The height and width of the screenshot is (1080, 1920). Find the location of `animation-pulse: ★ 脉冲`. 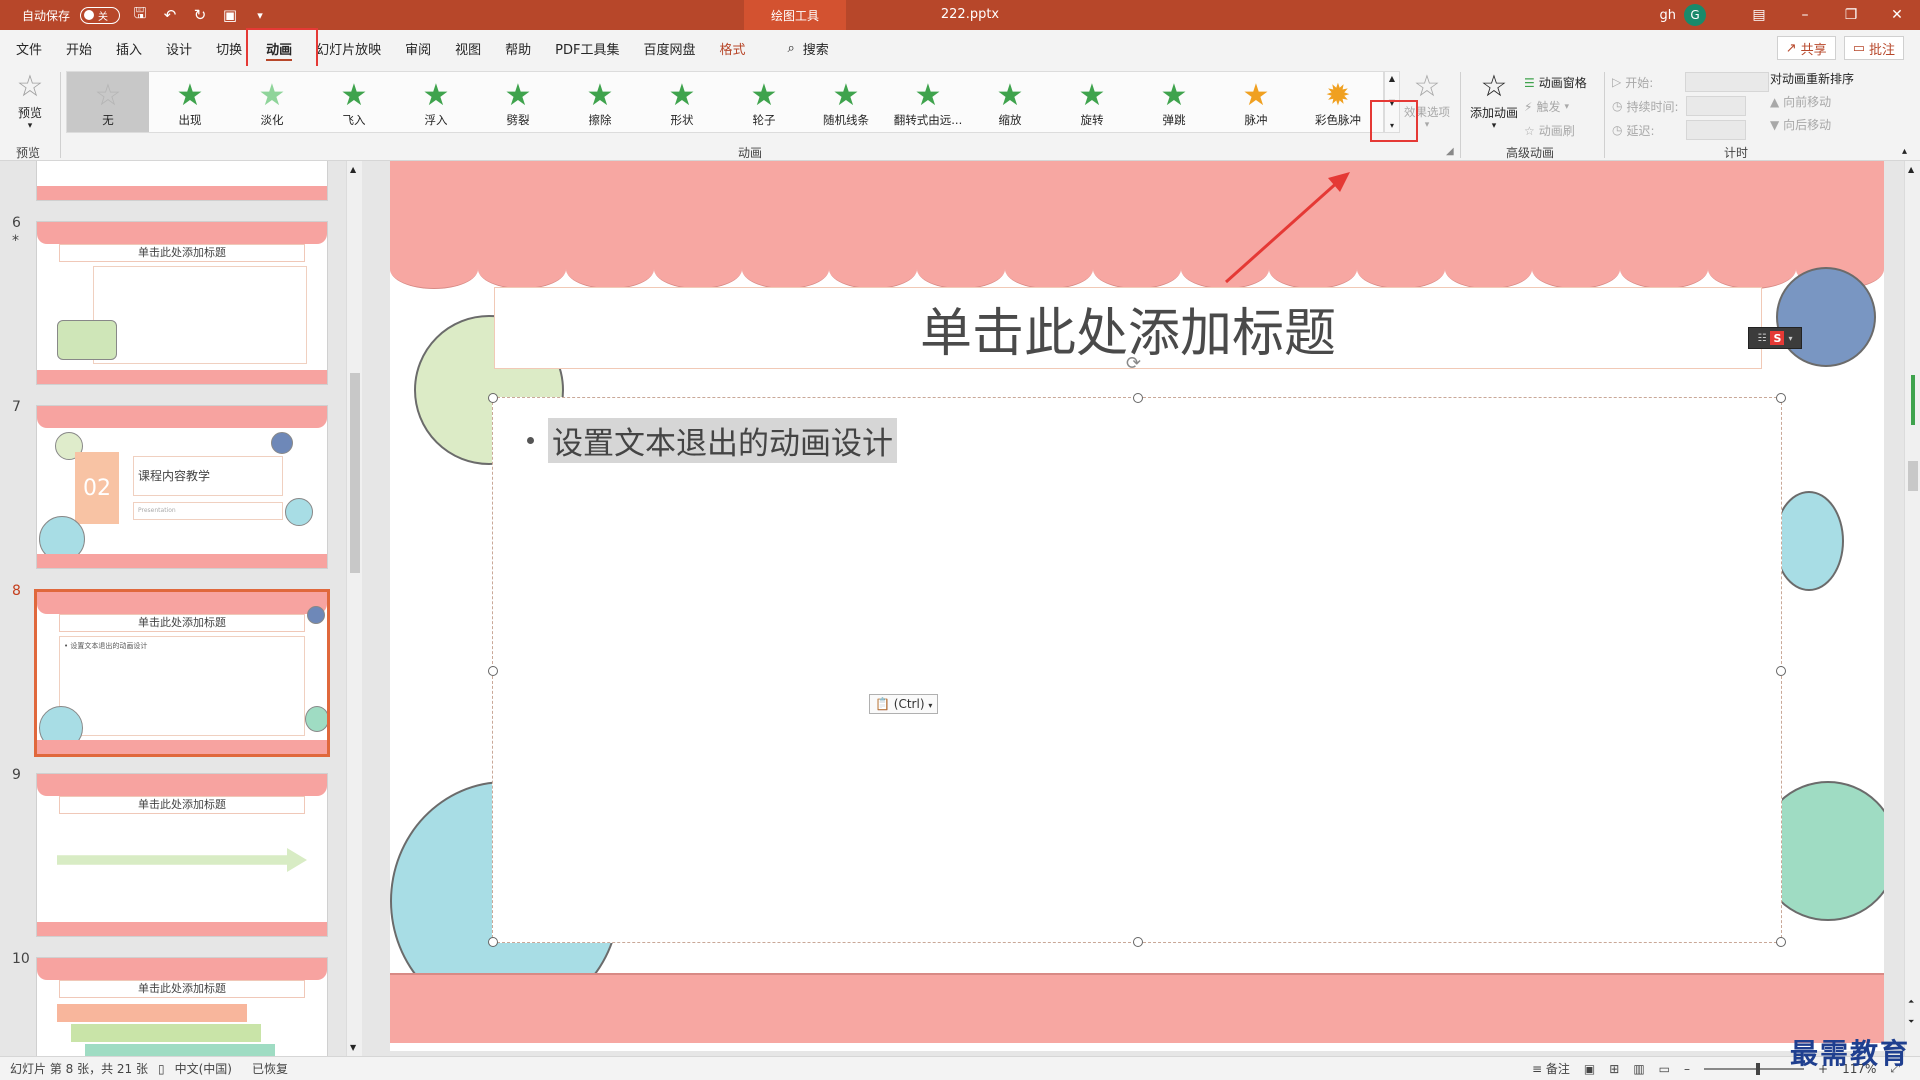

animation-pulse: ★ 脉冲 is located at coordinates (1256, 102).